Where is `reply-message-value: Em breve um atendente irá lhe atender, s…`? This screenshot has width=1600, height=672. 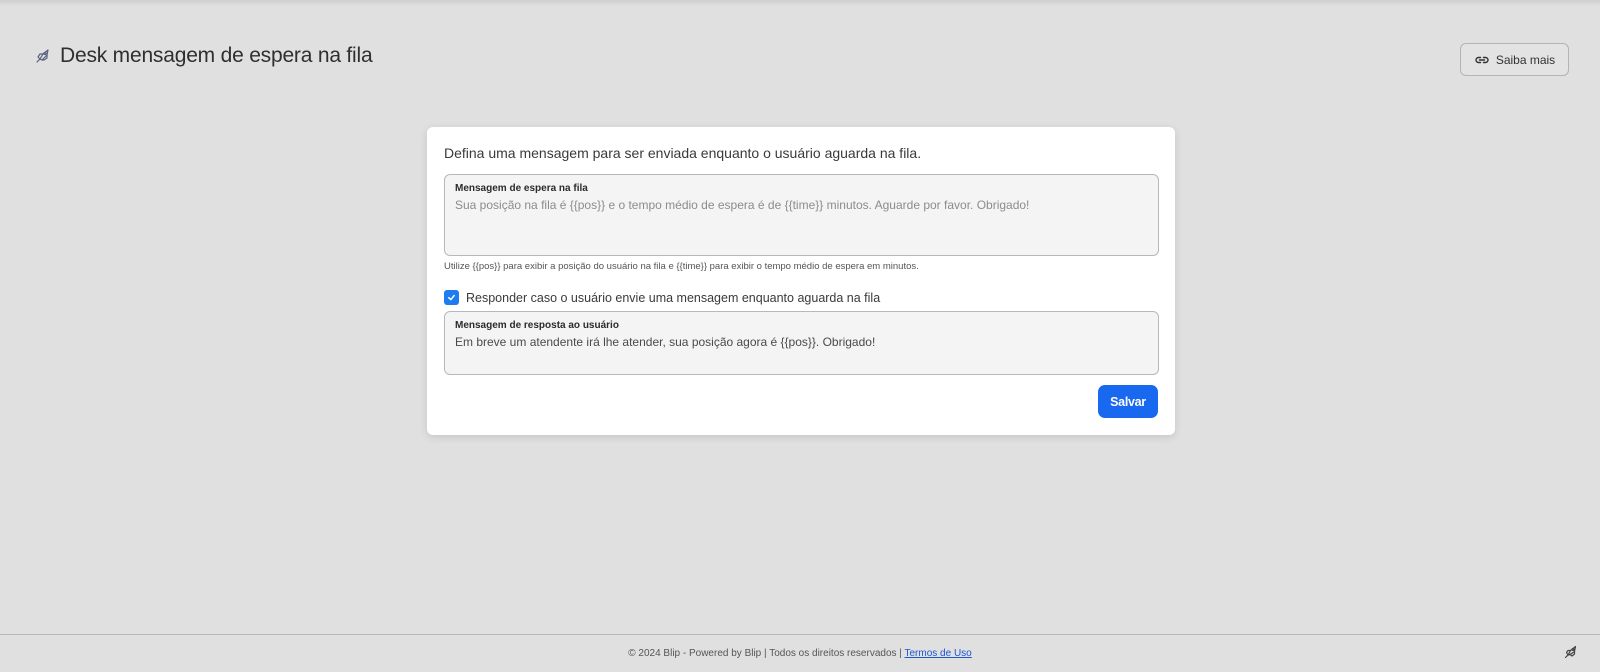 reply-message-value: Em breve um atendente irá lhe atender, s… is located at coordinates (665, 342).